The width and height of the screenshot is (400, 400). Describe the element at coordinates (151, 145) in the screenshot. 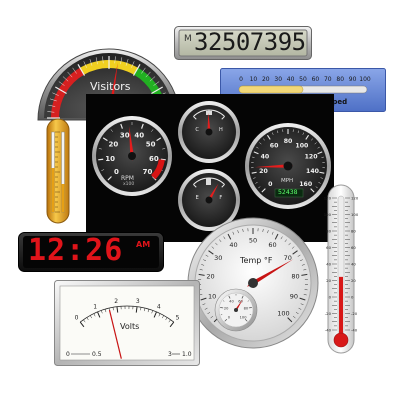

I see `rpm-tick-label: 50` at that location.